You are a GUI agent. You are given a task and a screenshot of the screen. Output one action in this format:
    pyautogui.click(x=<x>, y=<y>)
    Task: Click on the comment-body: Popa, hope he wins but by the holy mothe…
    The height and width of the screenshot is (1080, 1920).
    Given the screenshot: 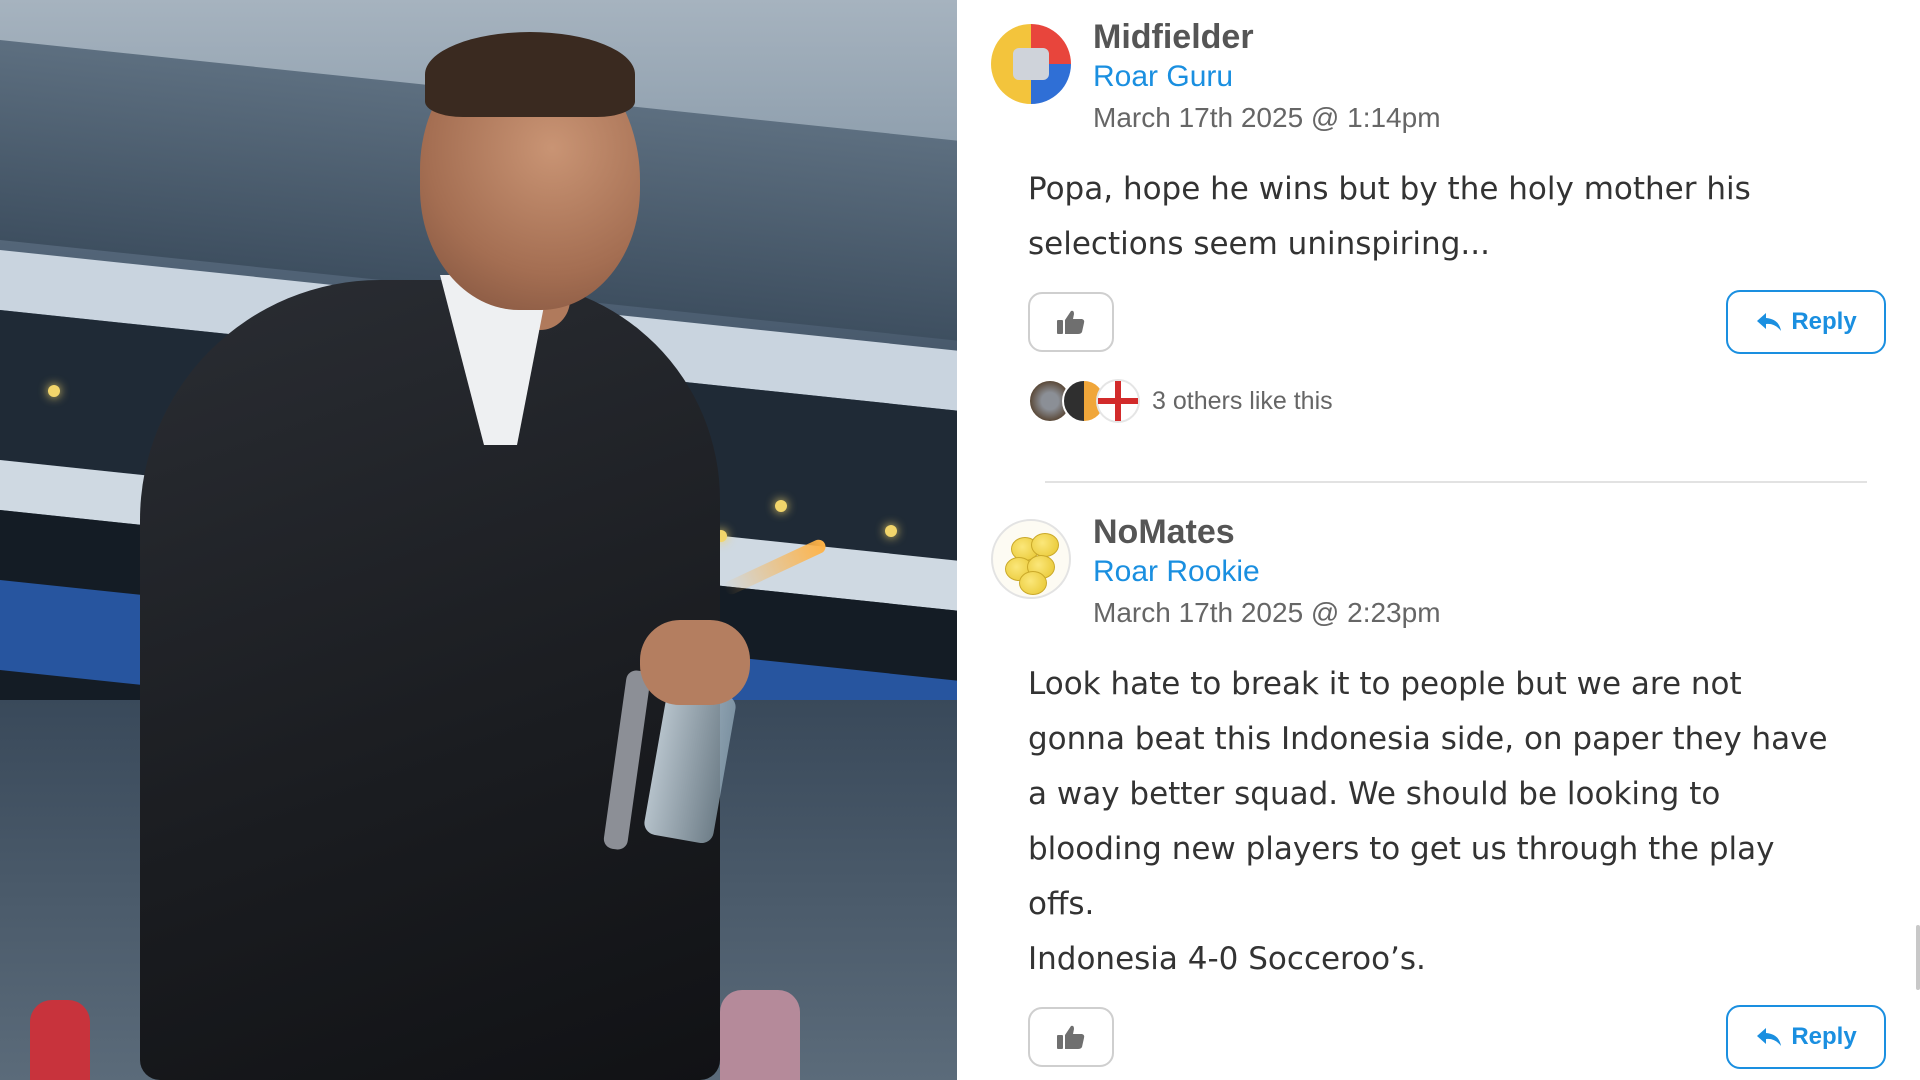 What is the action you would take?
    pyautogui.click(x=1389, y=216)
    